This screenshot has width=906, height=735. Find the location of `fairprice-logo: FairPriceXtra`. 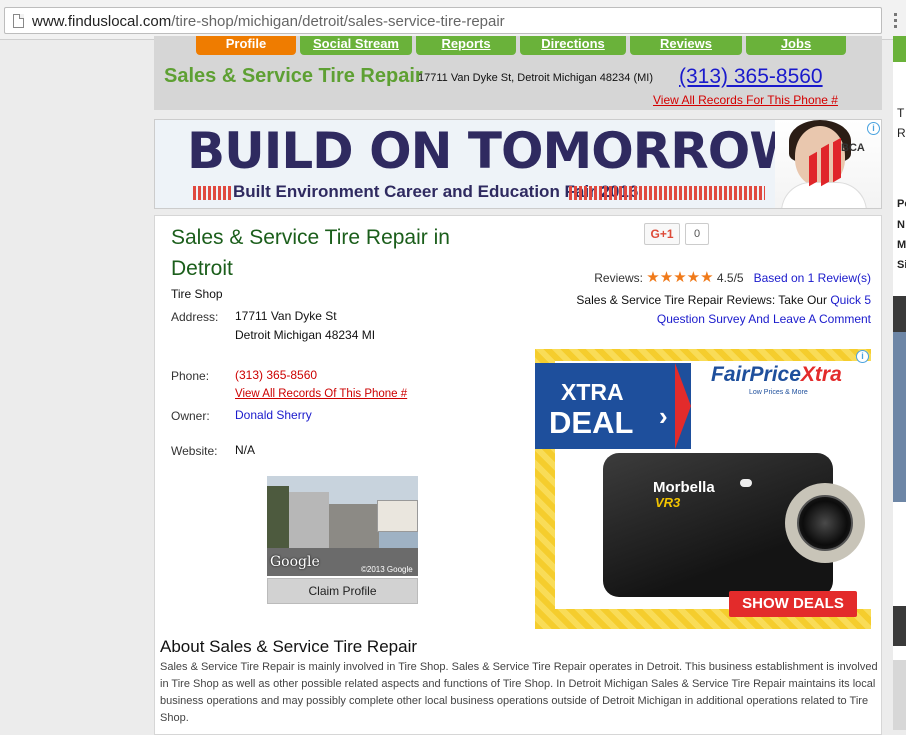

fairprice-logo: FairPriceXtra is located at coordinates (776, 375).